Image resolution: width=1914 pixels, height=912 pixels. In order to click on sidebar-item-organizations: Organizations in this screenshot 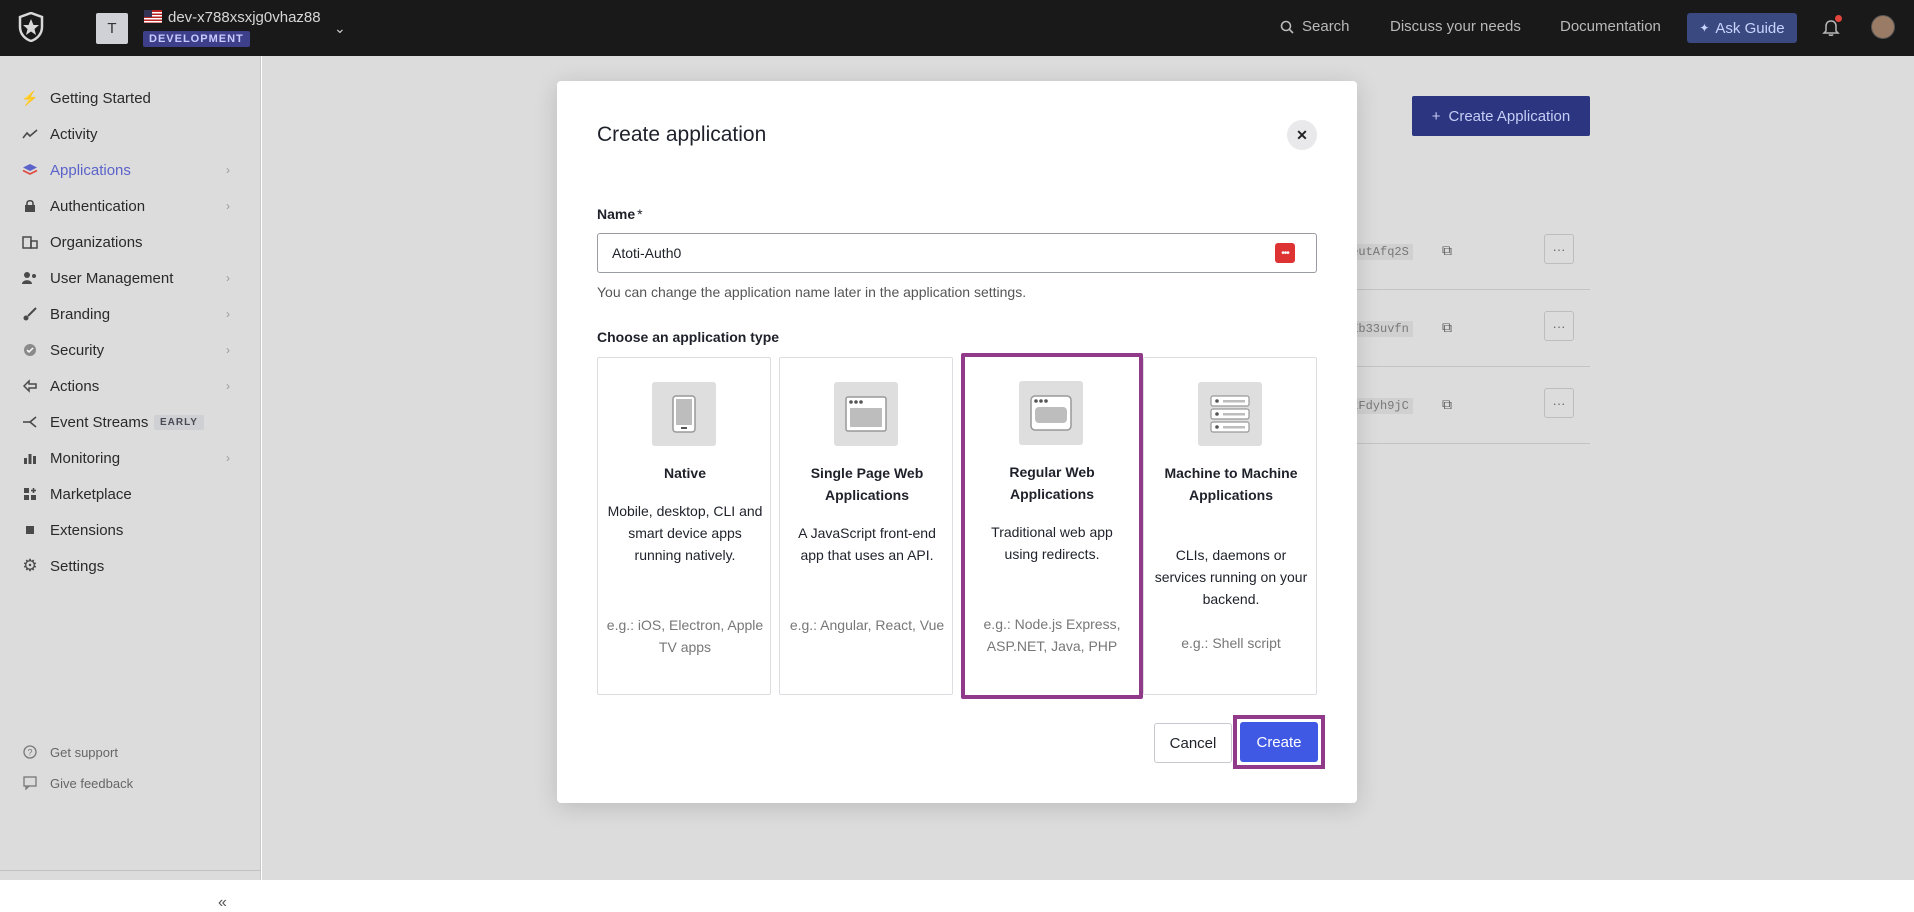, I will do `click(130, 242)`.